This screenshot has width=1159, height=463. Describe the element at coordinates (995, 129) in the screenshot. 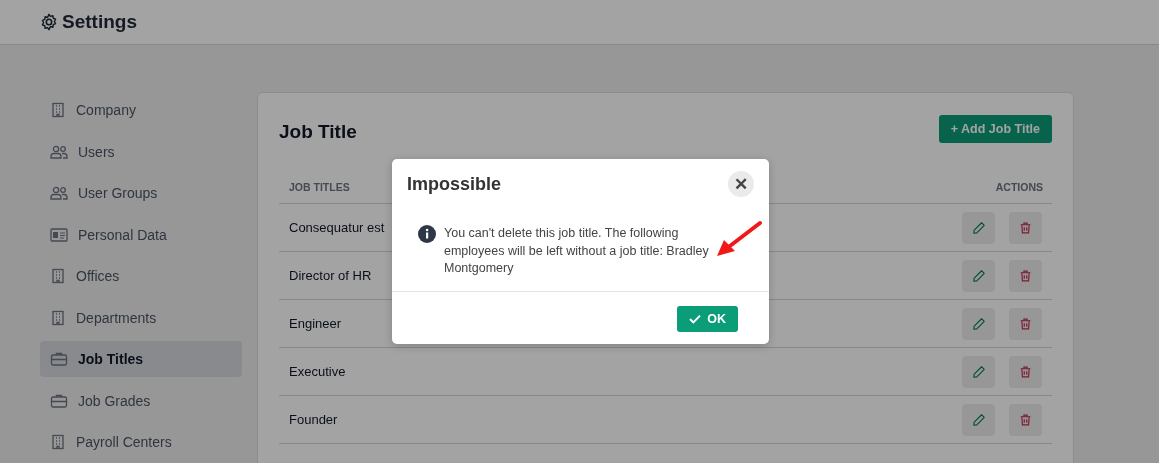

I see `add-job-title-button: + Add Job Title` at that location.